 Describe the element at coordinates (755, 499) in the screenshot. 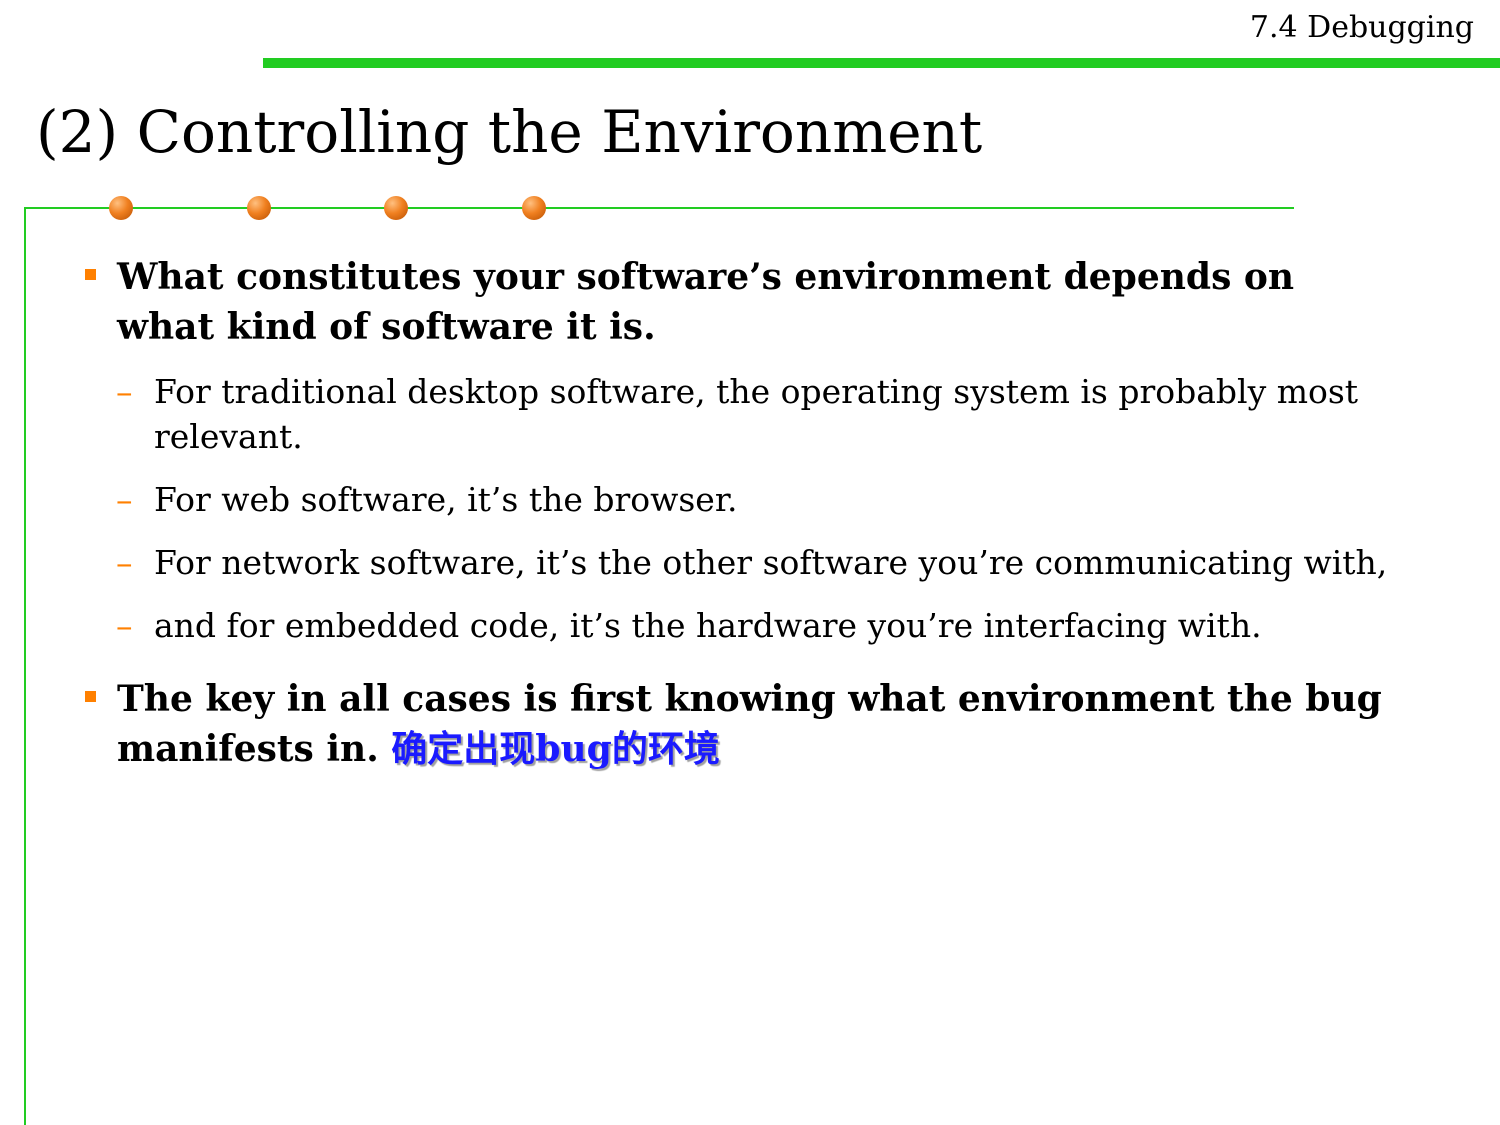

I see `sub-bullet-item: – For web software, it’s the browser.` at that location.